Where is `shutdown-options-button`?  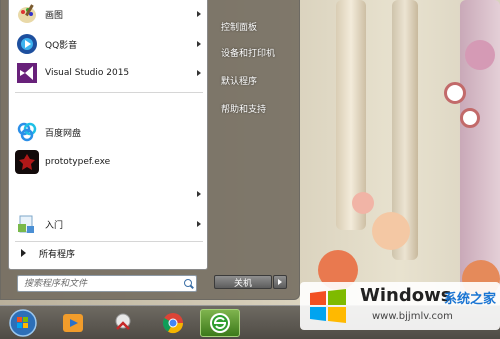 shutdown-options-button is located at coordinates (280, 282).